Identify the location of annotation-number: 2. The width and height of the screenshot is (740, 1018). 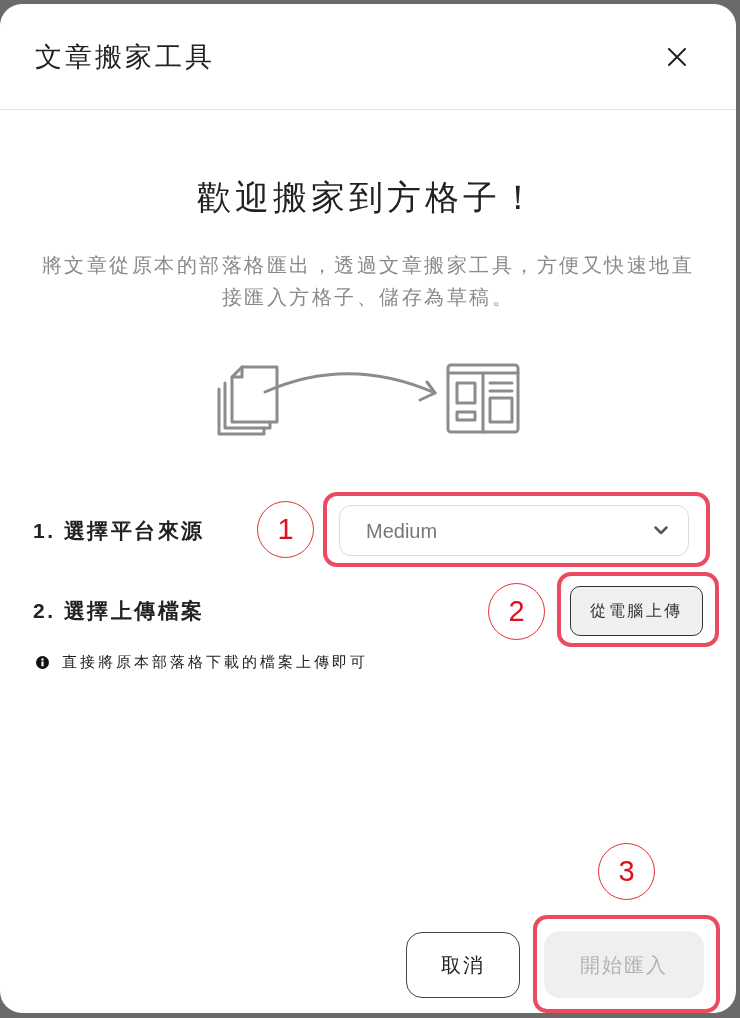
(516, 611).